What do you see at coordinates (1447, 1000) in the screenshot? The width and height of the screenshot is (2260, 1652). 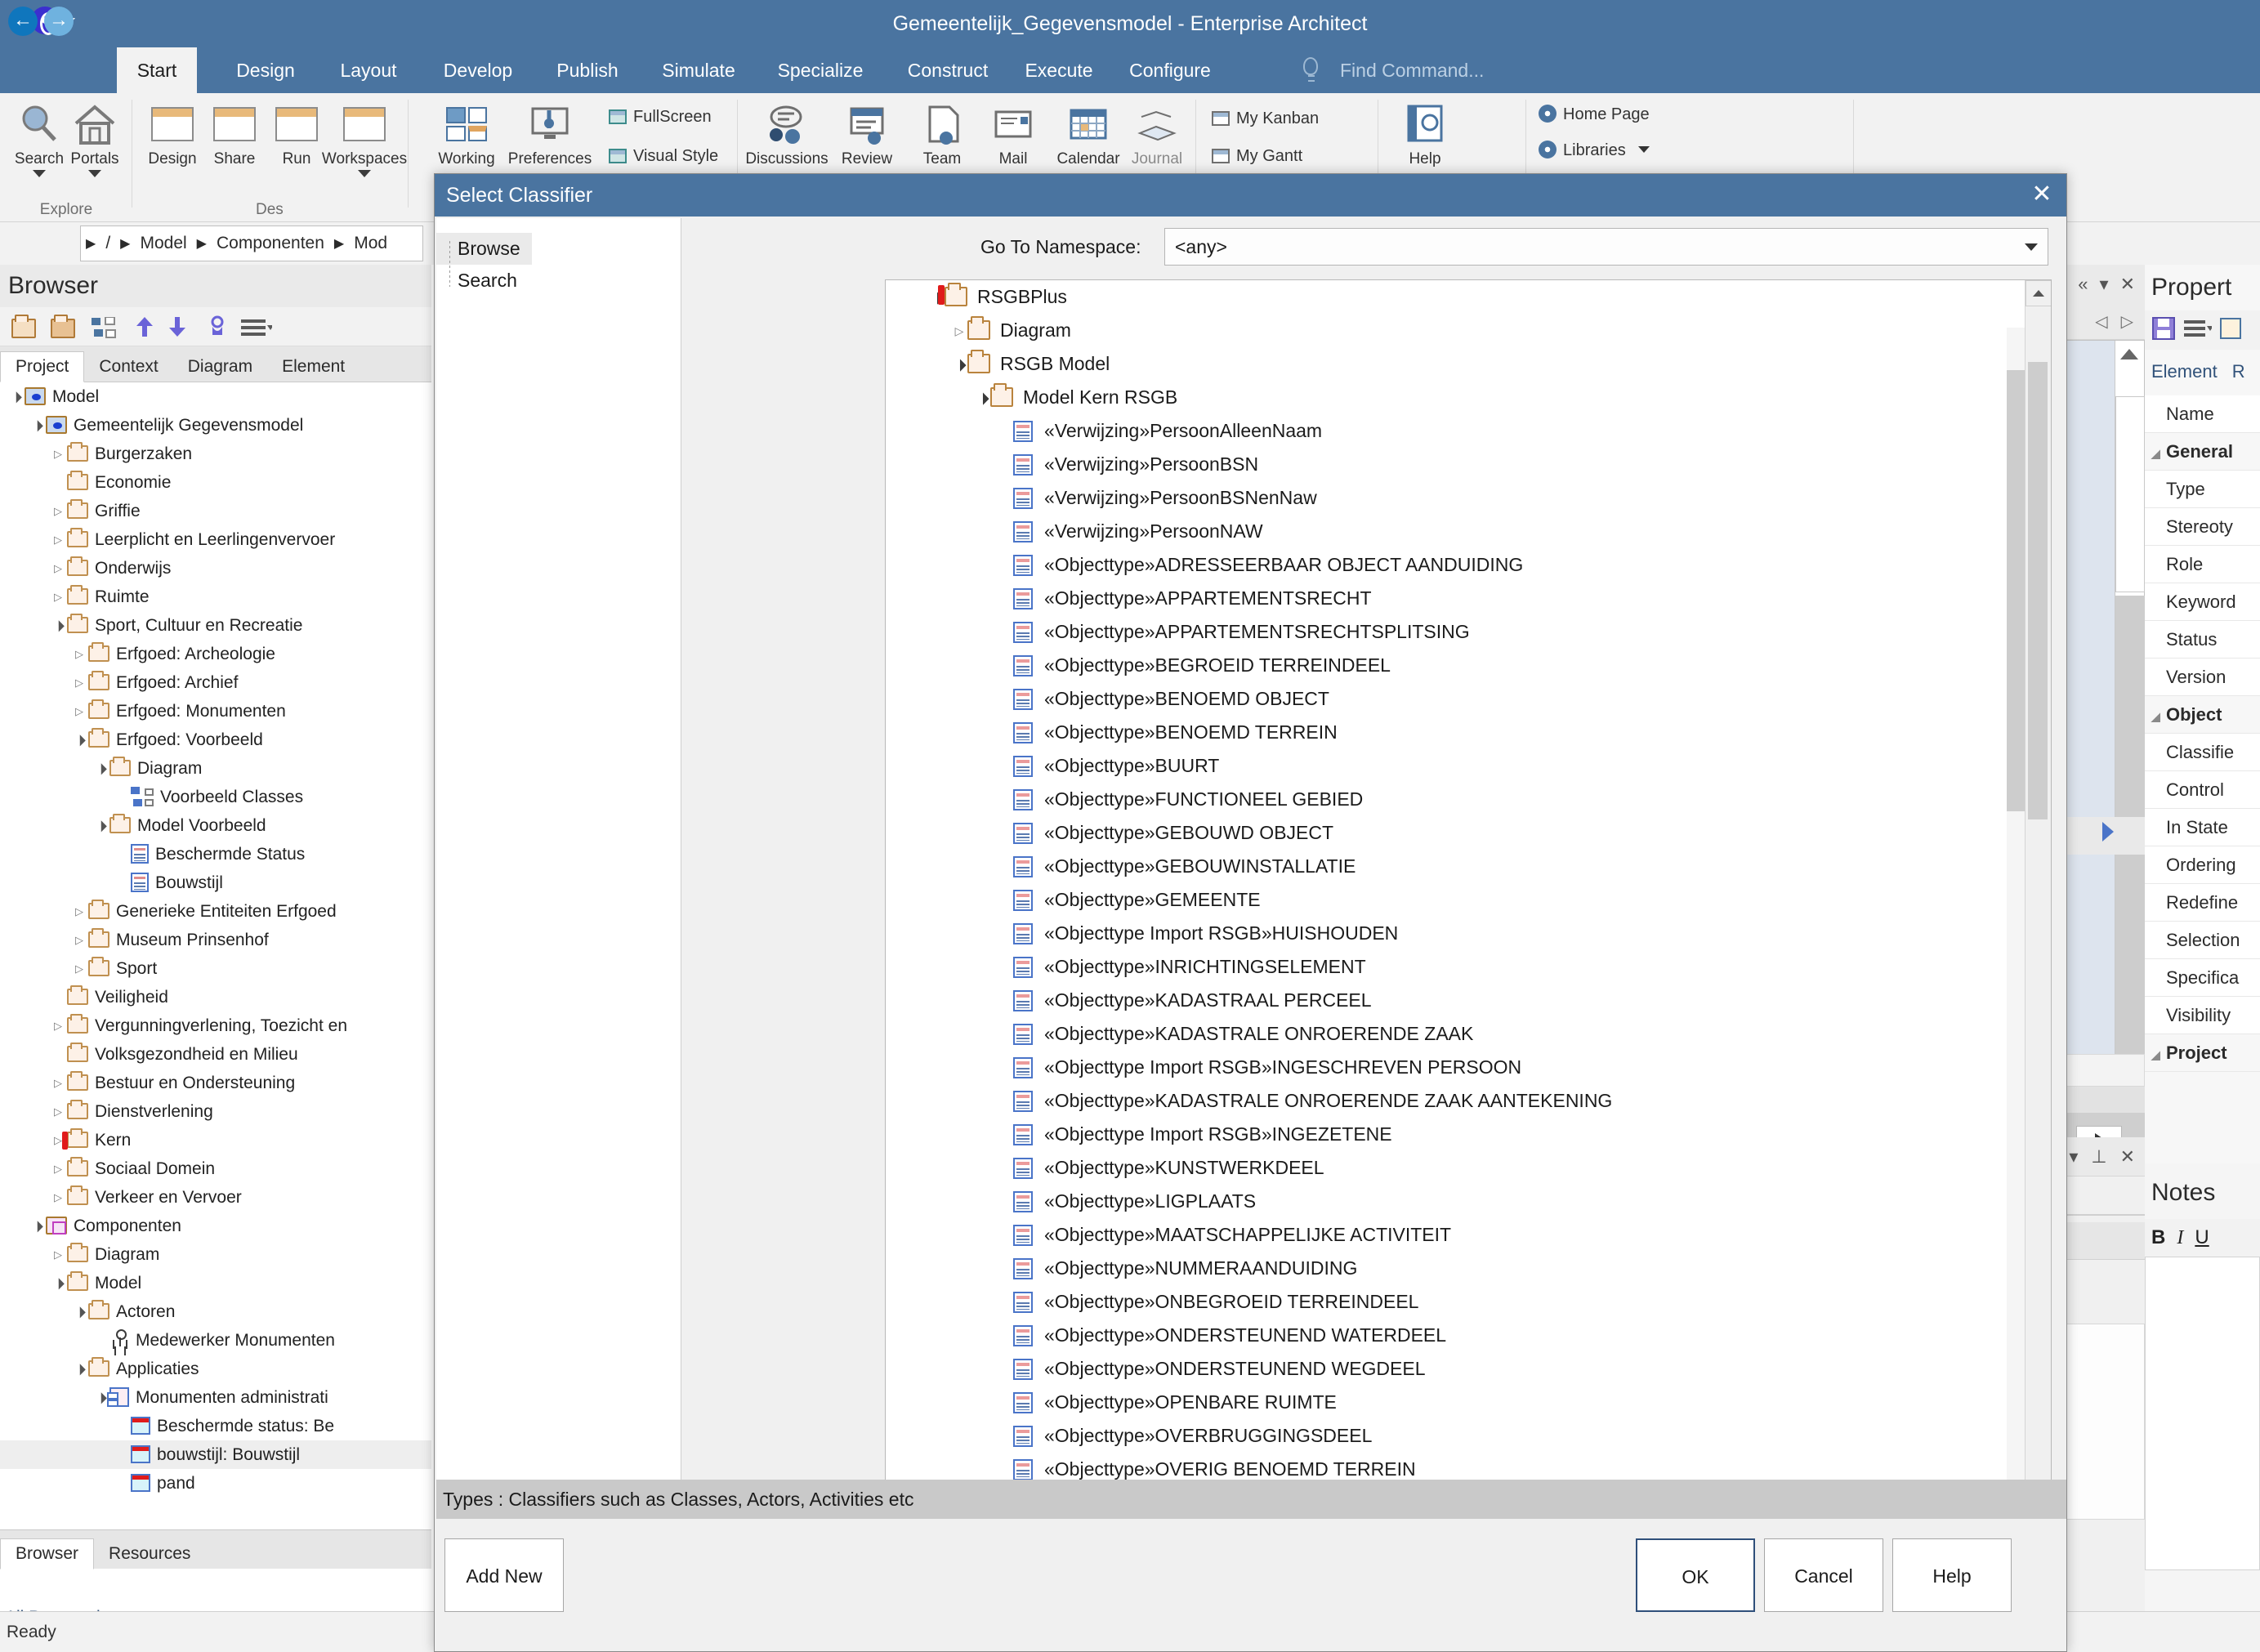 I see `classifier-tree-item: «Objecttype»KADASTRAAL PERCEEL` at bounding box center [1447, 1000].